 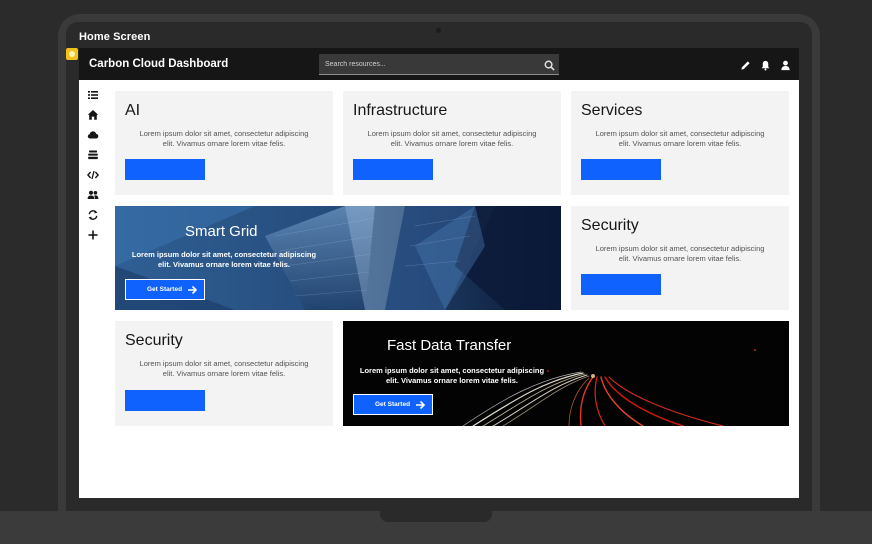 I want to click on camera-dot, so click(x=438, y=30).